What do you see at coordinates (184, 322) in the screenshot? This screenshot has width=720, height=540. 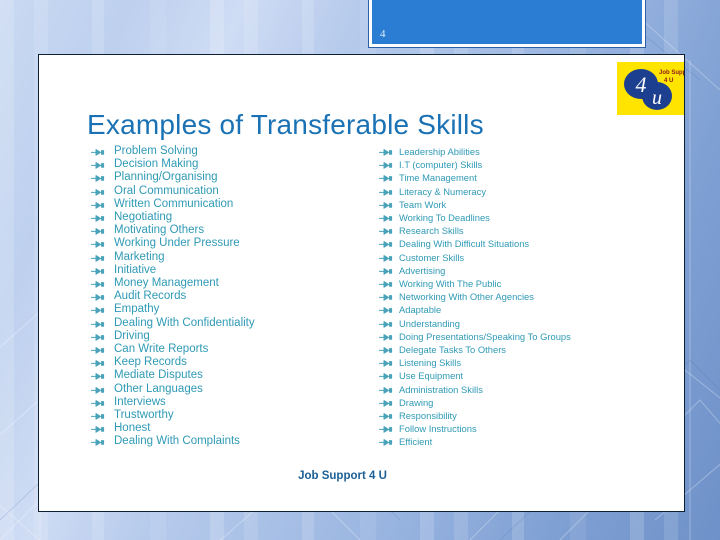 I see `skill-label: Dealing With Confidentiality` at bounding box center [184, 322].